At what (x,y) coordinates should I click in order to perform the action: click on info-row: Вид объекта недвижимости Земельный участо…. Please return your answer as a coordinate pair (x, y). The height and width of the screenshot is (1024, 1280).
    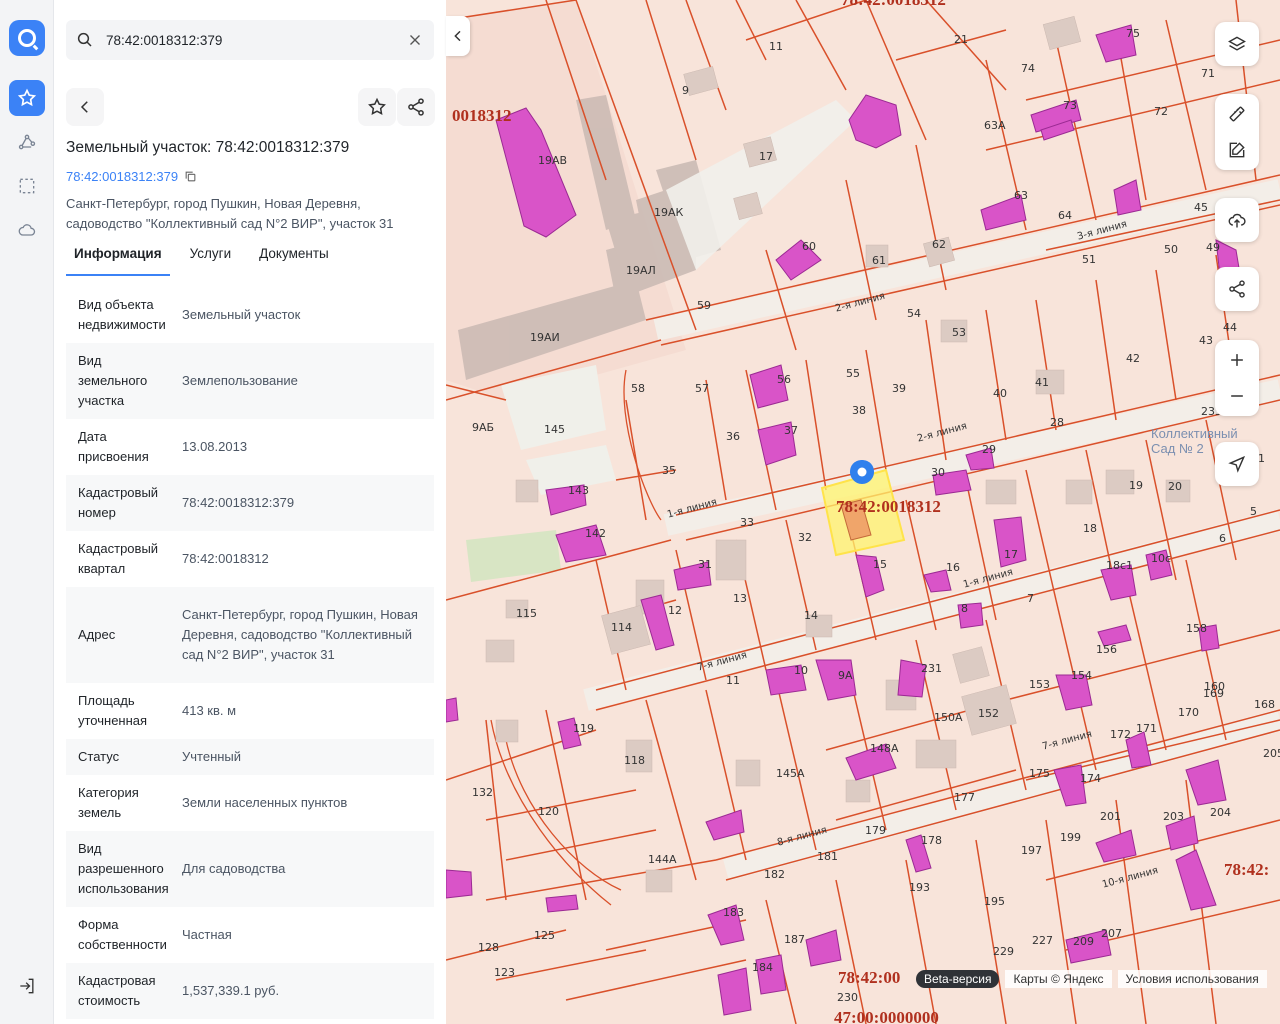
    Looking at the image, I should click on (250, 315).